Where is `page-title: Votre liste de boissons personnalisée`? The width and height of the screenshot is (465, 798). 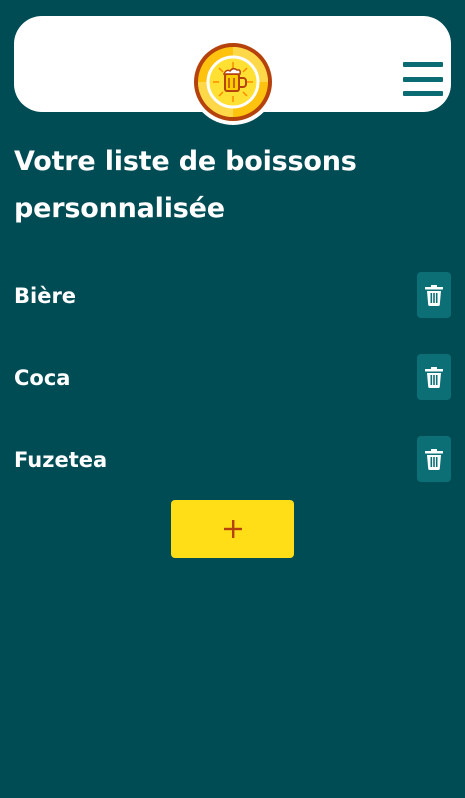 page-title: Votre liste de boissons personnalisée is located at coordinates (185, 185).